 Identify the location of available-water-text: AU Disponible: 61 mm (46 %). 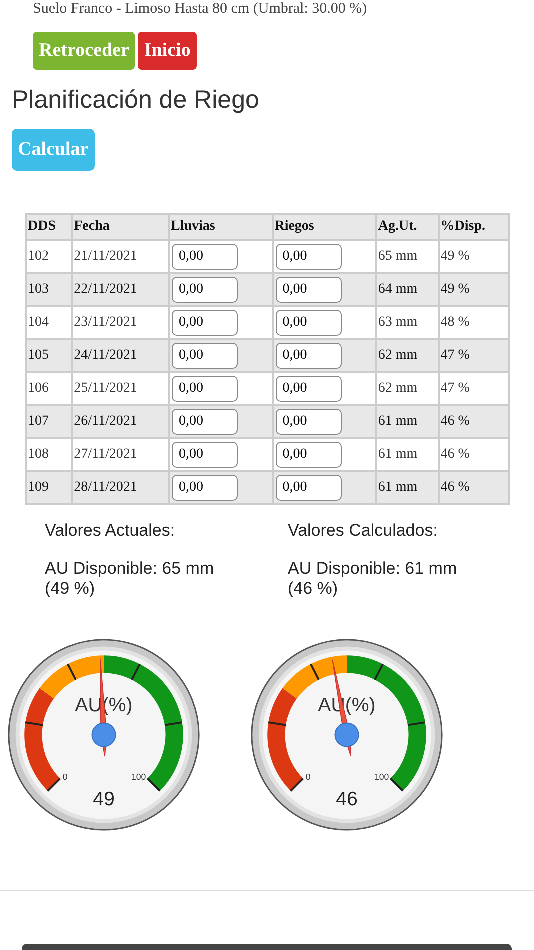
(373, 579).